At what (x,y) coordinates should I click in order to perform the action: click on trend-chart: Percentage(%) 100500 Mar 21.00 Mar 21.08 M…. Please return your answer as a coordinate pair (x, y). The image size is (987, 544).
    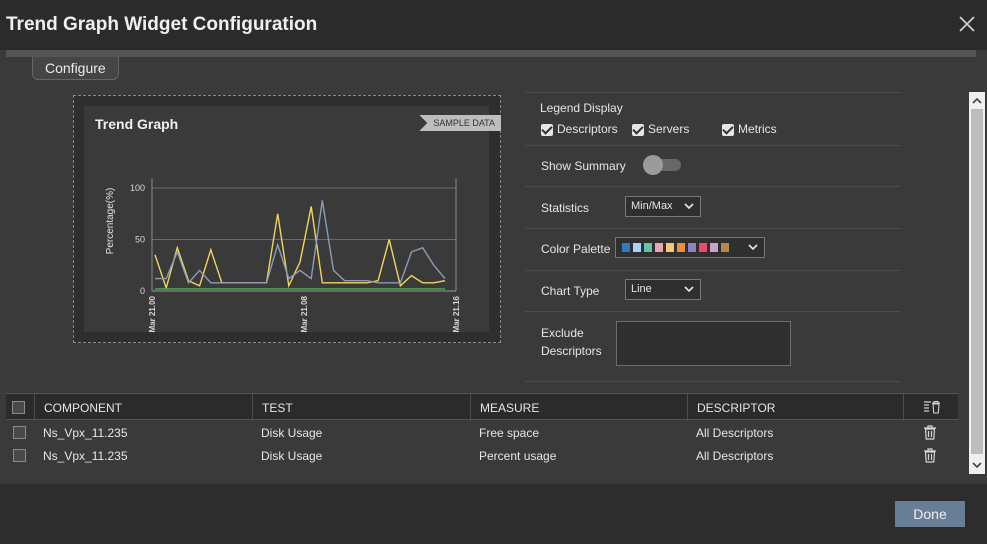
    Looking at the image, I should click on (283, 255).